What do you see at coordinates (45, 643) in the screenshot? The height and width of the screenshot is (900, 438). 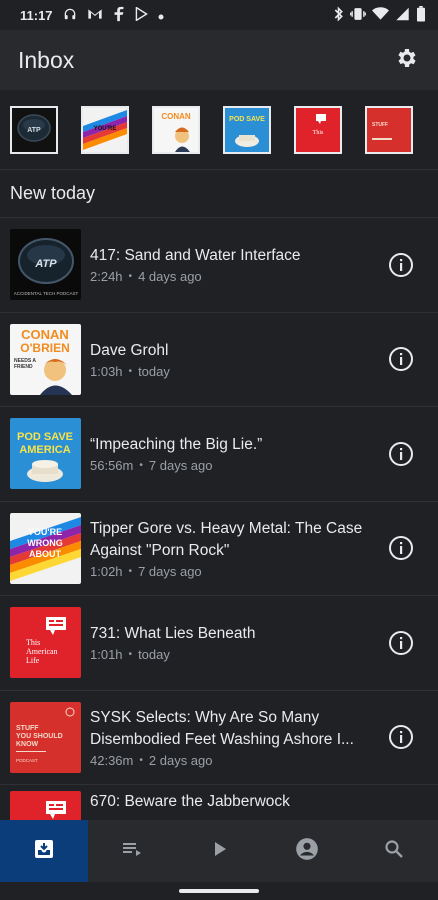 I see `episode-artwork-this-american-life: This American Life` at bounding box center [45, 643].